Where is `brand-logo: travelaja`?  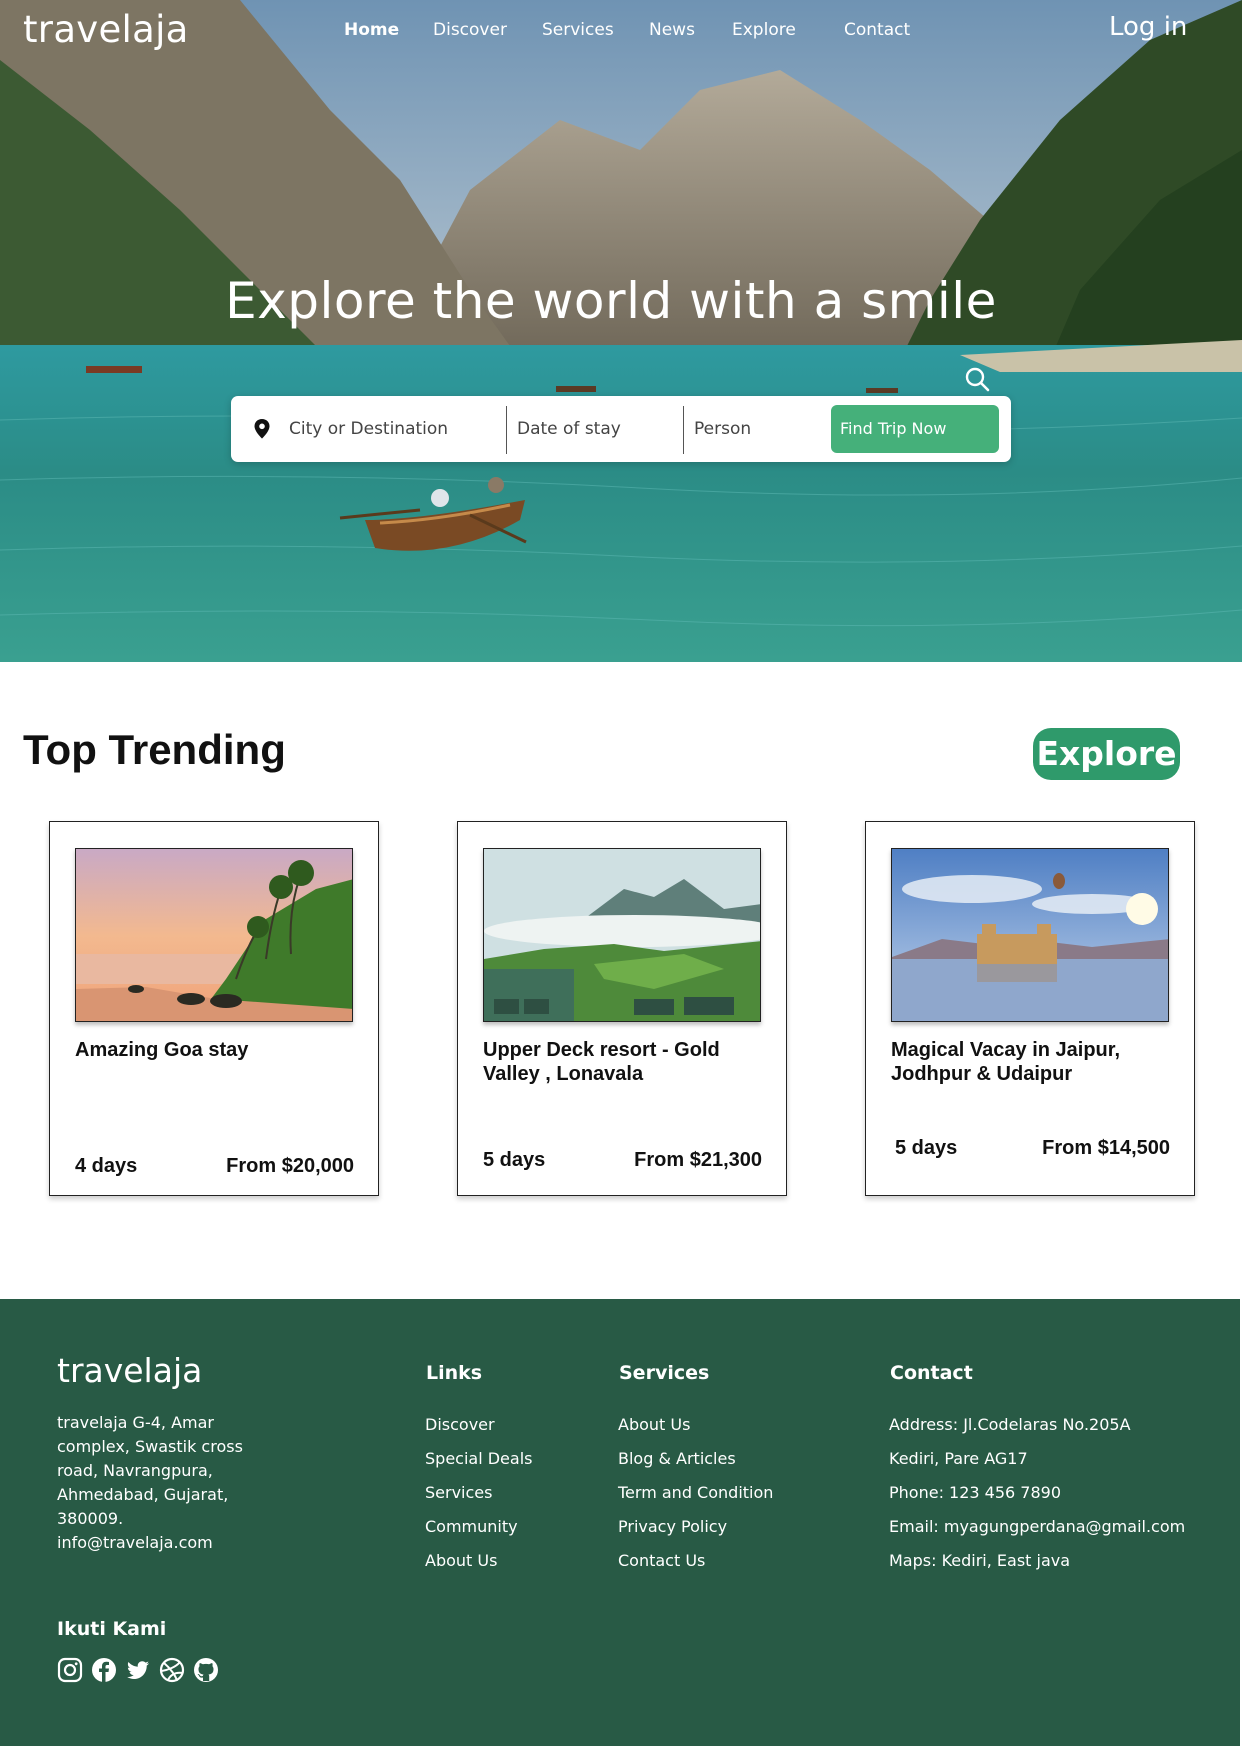
brand-logo: travelaja is located at coordinates (106, 29).